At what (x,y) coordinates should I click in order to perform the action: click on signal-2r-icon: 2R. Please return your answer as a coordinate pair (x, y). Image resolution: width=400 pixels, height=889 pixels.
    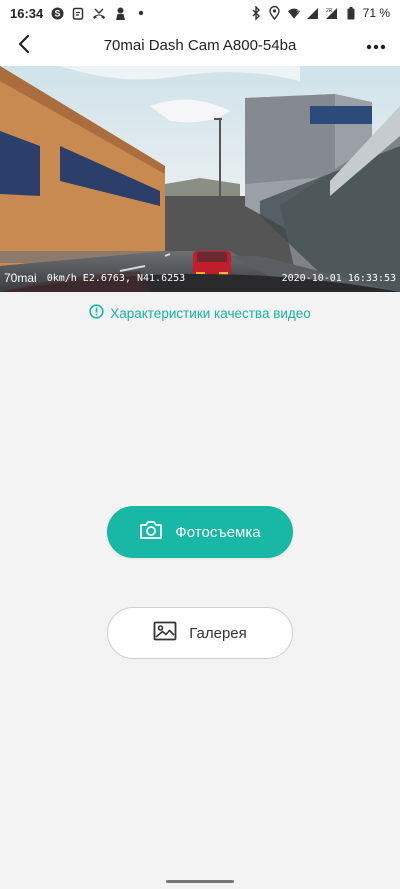
    Looking at the image, I should click on (332, 13).